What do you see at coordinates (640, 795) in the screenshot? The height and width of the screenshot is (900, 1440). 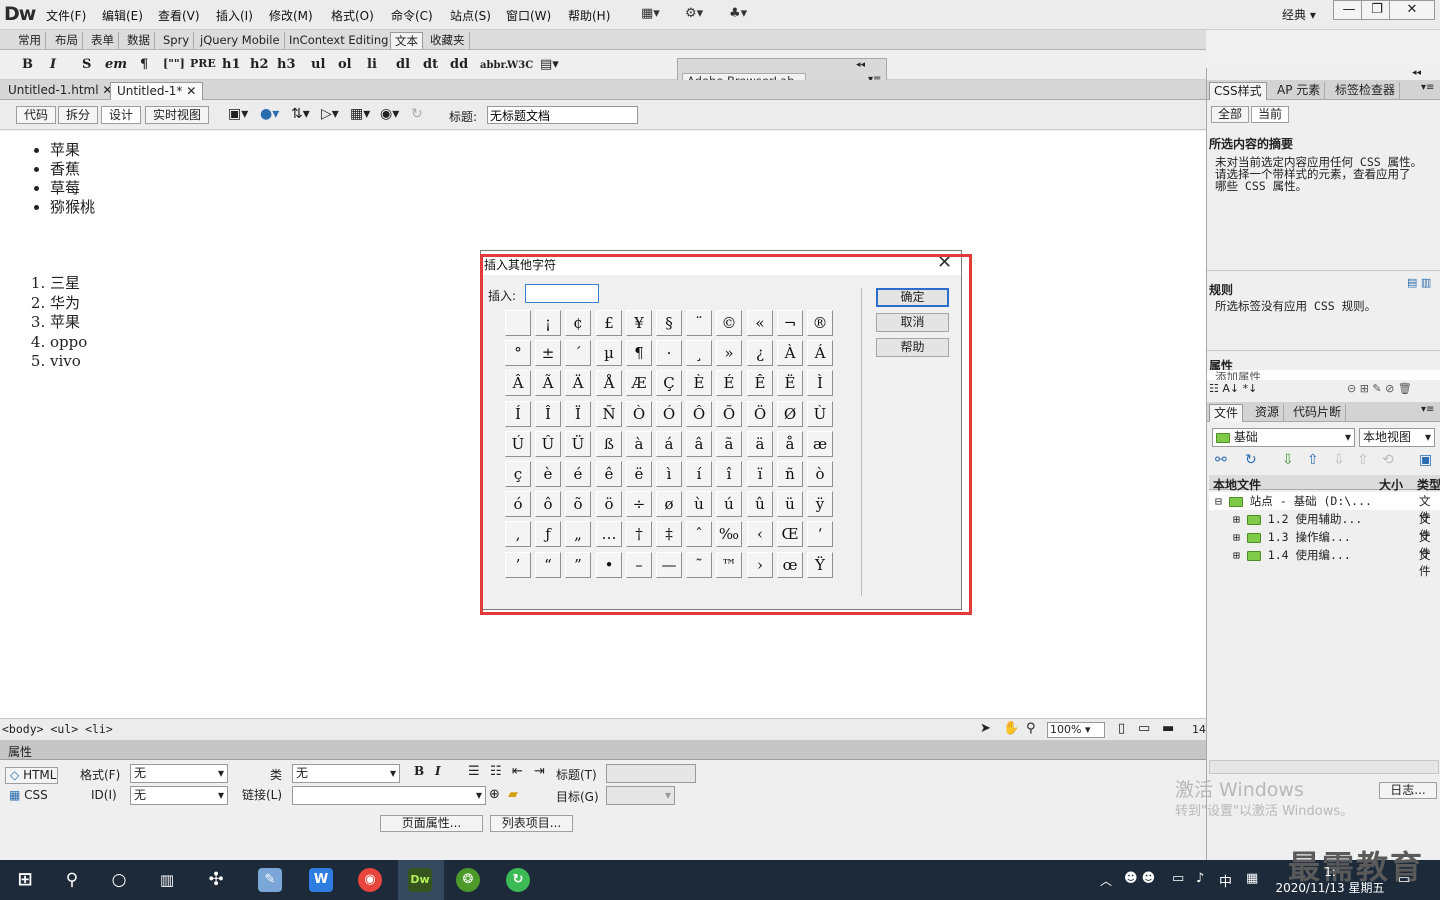 I see `target-select: ▾` at bounding box center [640, 795].